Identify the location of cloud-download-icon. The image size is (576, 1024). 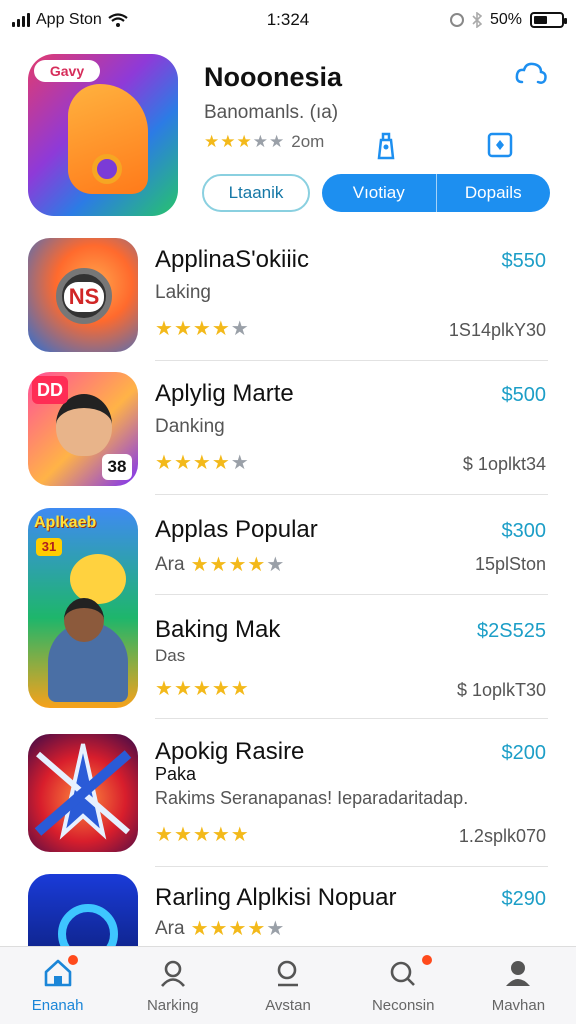
(531, 75).